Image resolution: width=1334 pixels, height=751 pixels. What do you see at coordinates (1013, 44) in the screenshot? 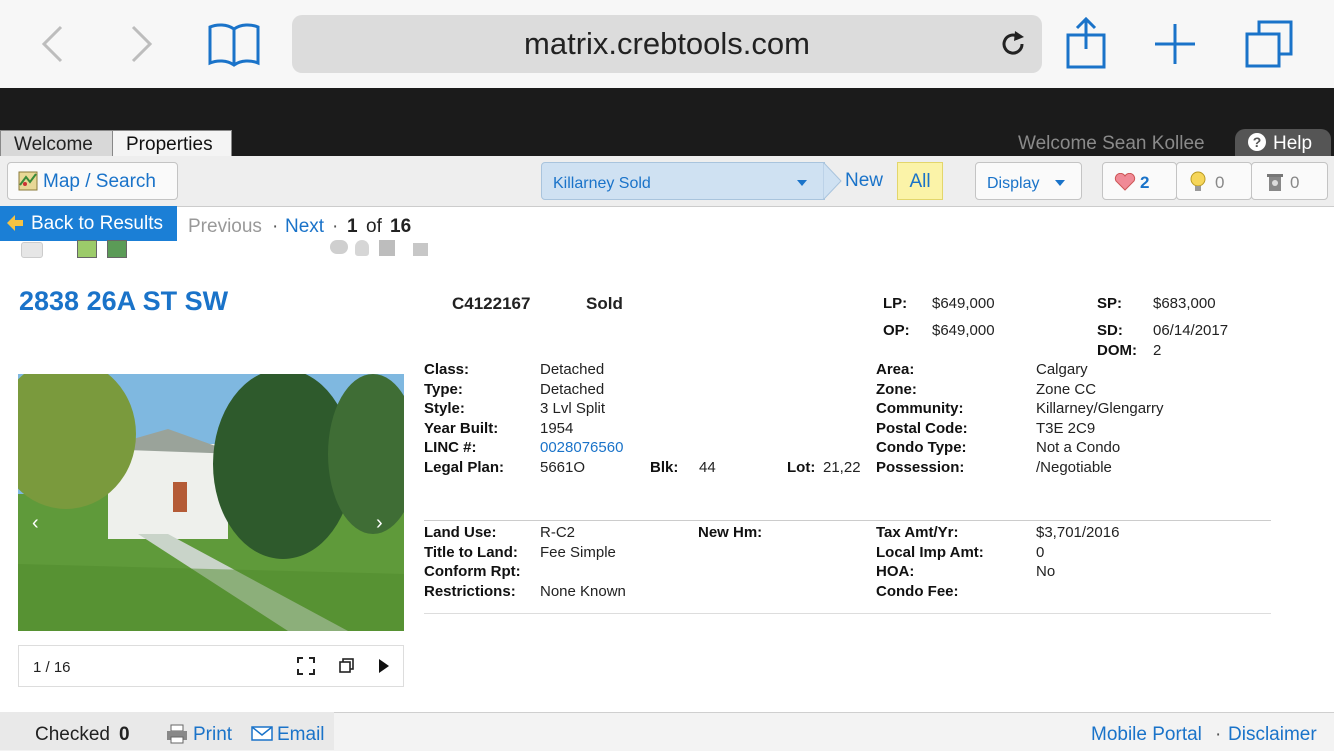
I see `reload-icon` at bounding box center [1013, 44].